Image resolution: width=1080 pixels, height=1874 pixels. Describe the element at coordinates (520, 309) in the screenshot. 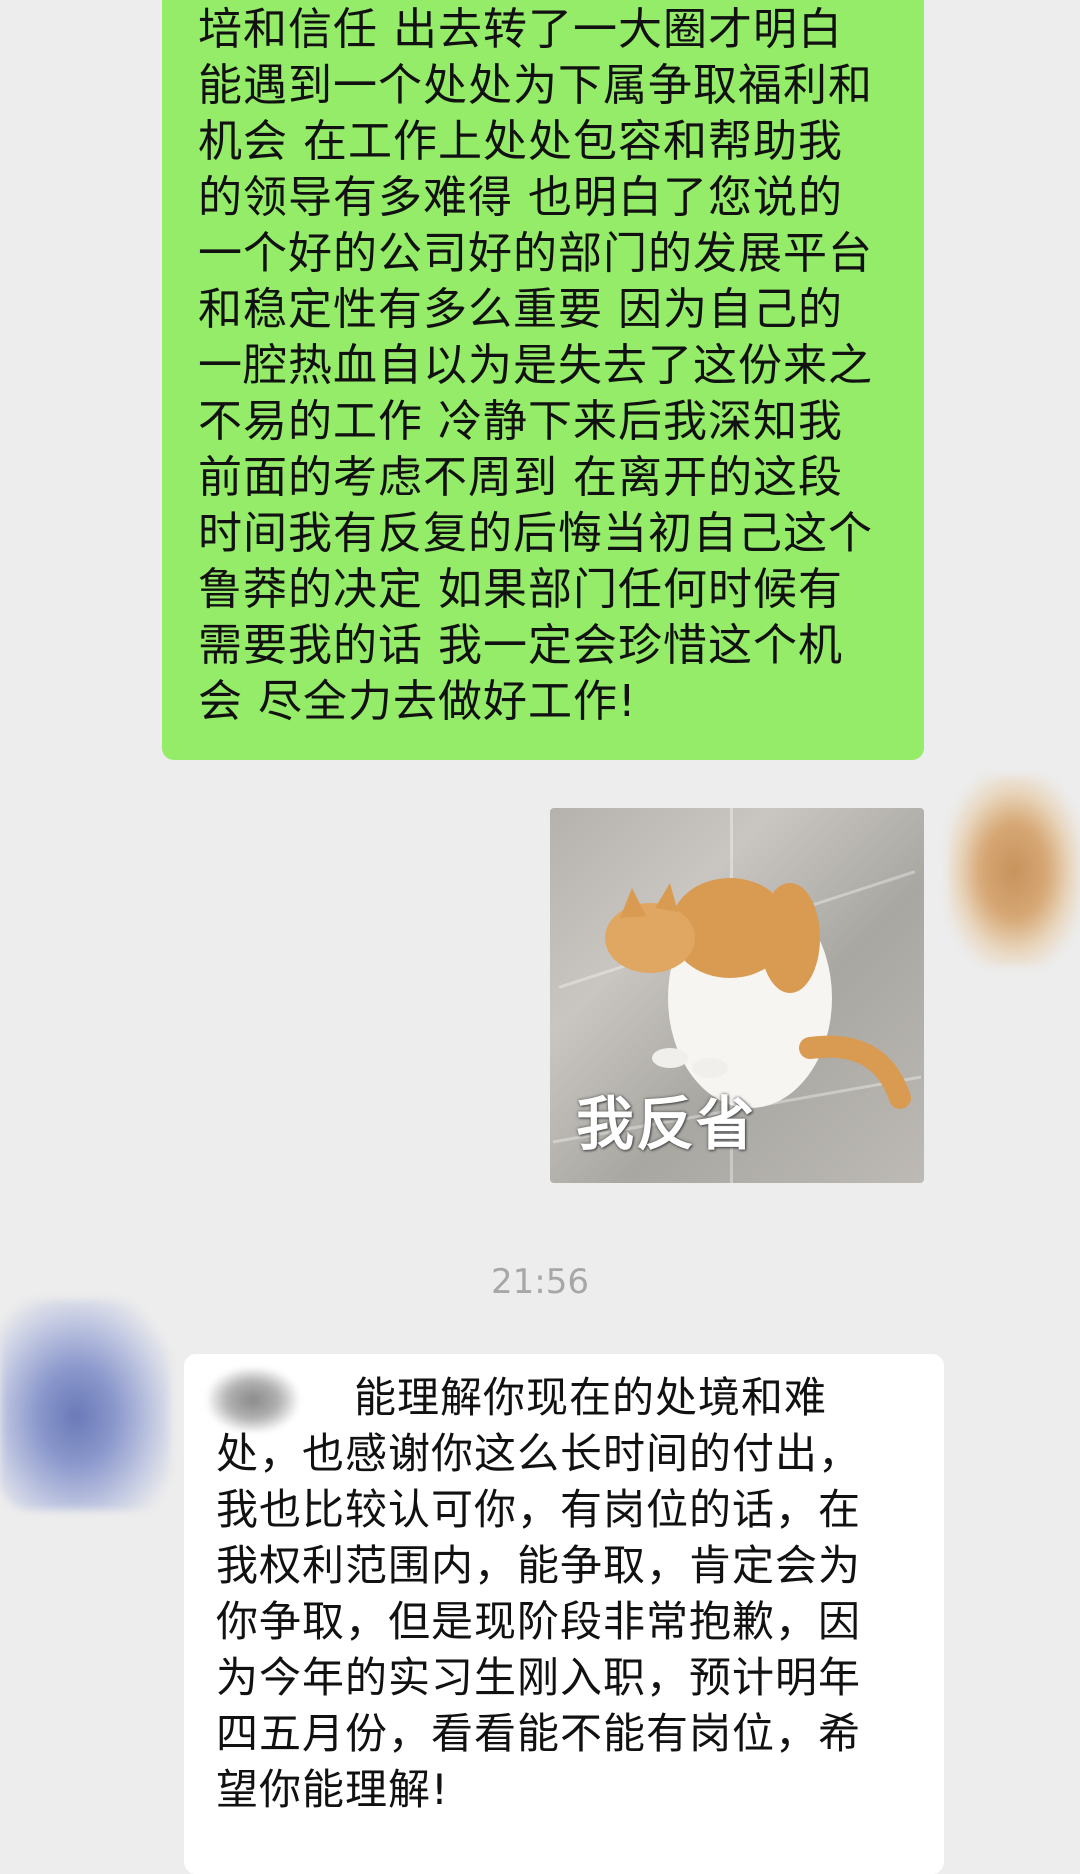

I see `message-line: 和稳定性有多么重要 因为自己的` at that location.